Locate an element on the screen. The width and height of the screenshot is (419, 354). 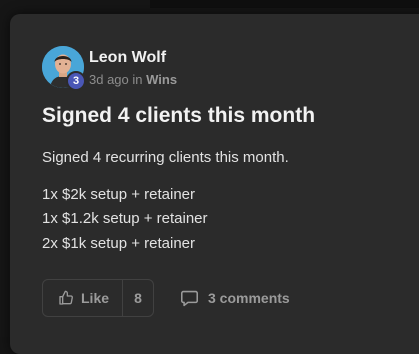
post-category-link: Wins is located at coordinates (161, 79).